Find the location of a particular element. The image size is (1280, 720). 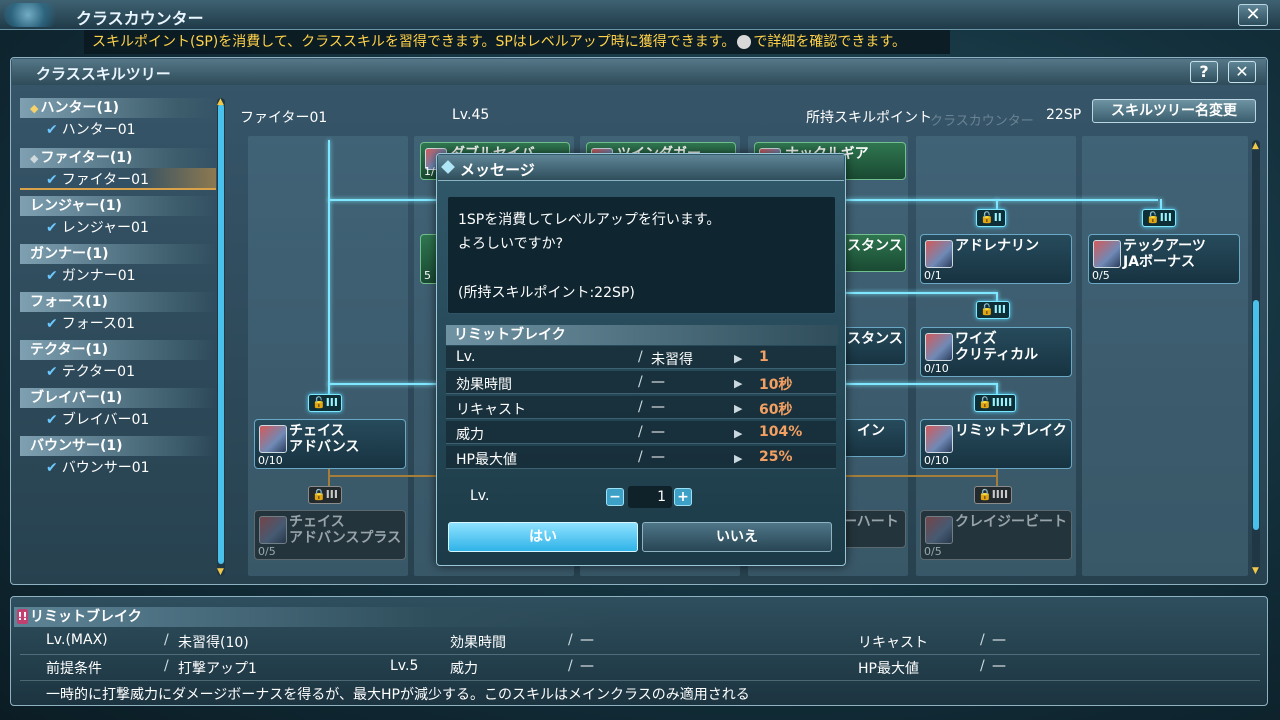

level-decrement-button: − is located at coordinates (615, 497).